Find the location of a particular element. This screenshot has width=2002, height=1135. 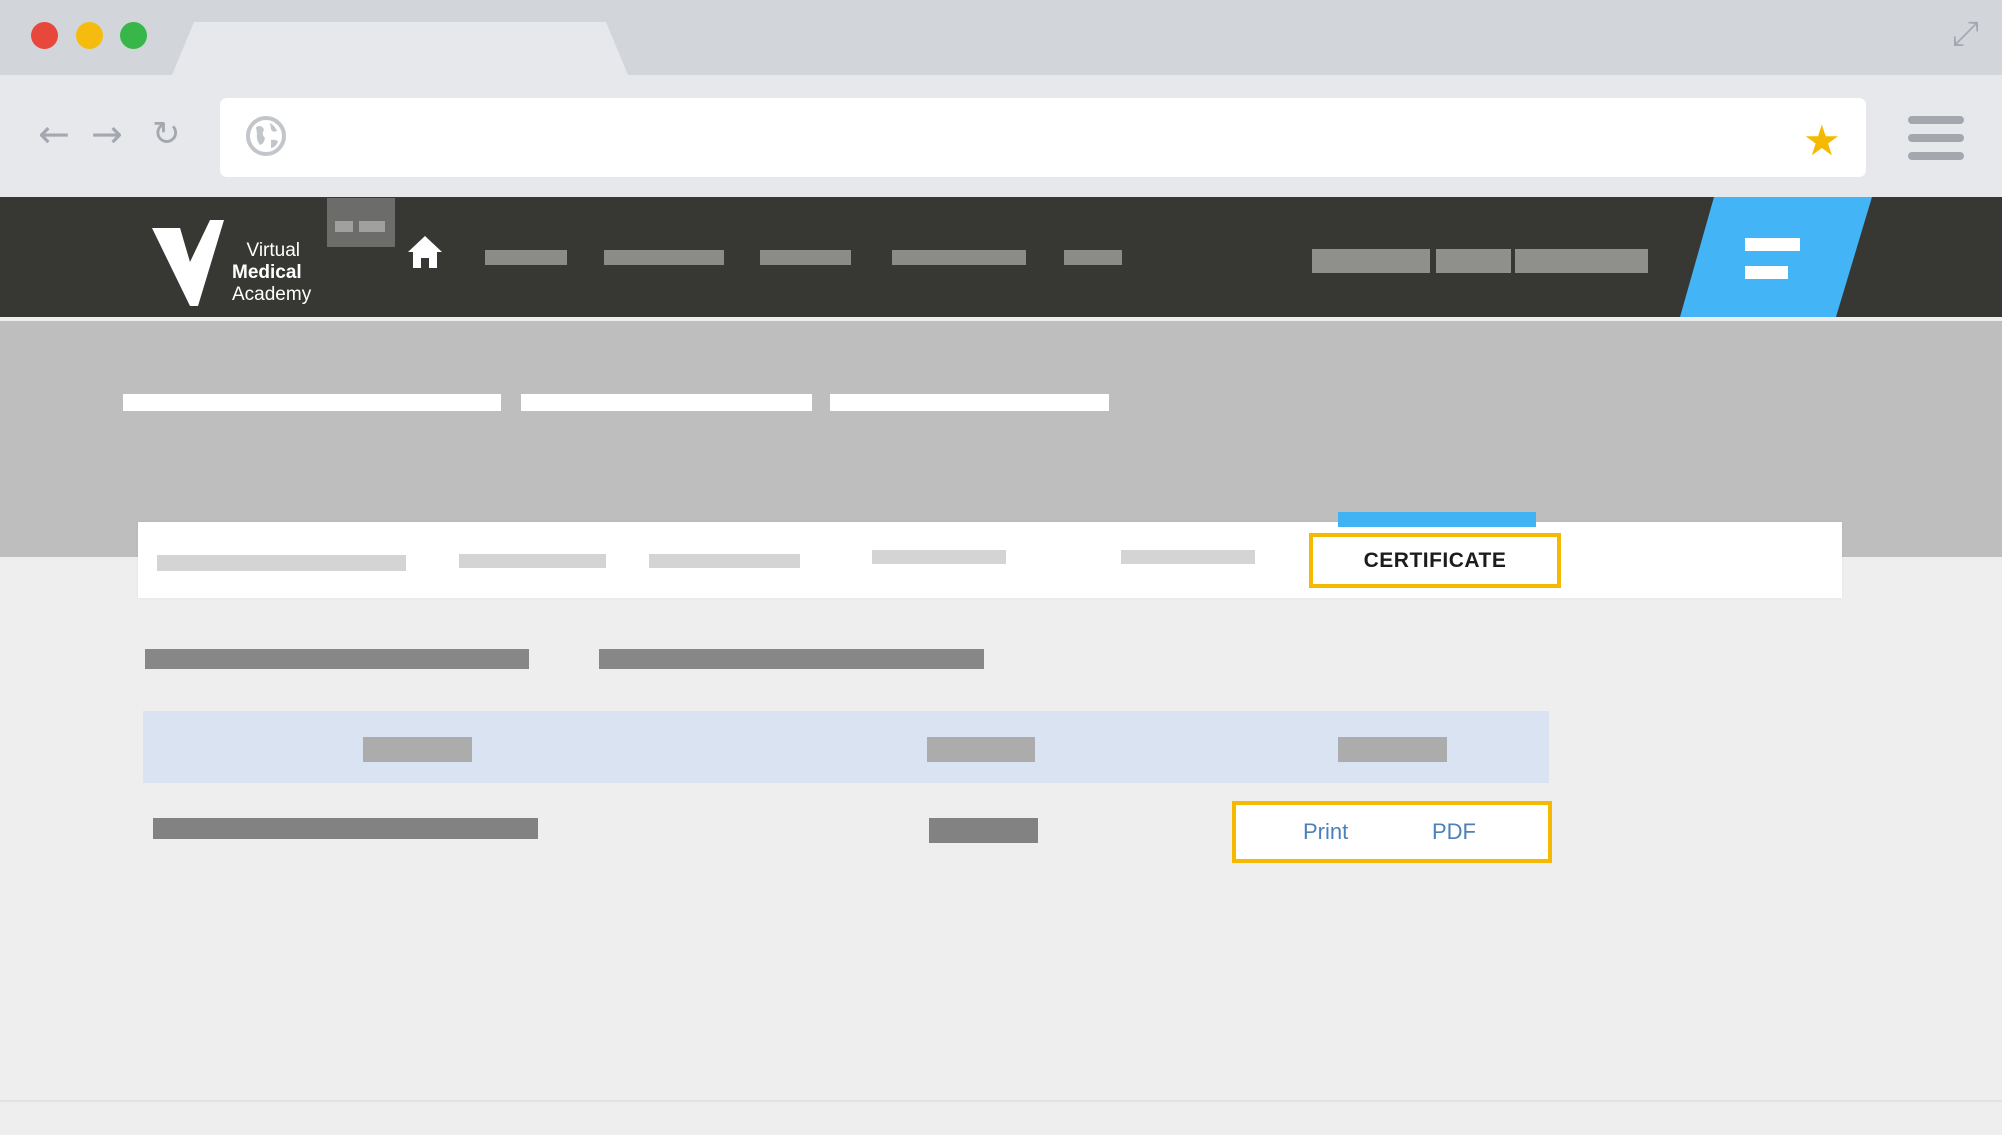

language-selector is located at coordinates (361, 222).